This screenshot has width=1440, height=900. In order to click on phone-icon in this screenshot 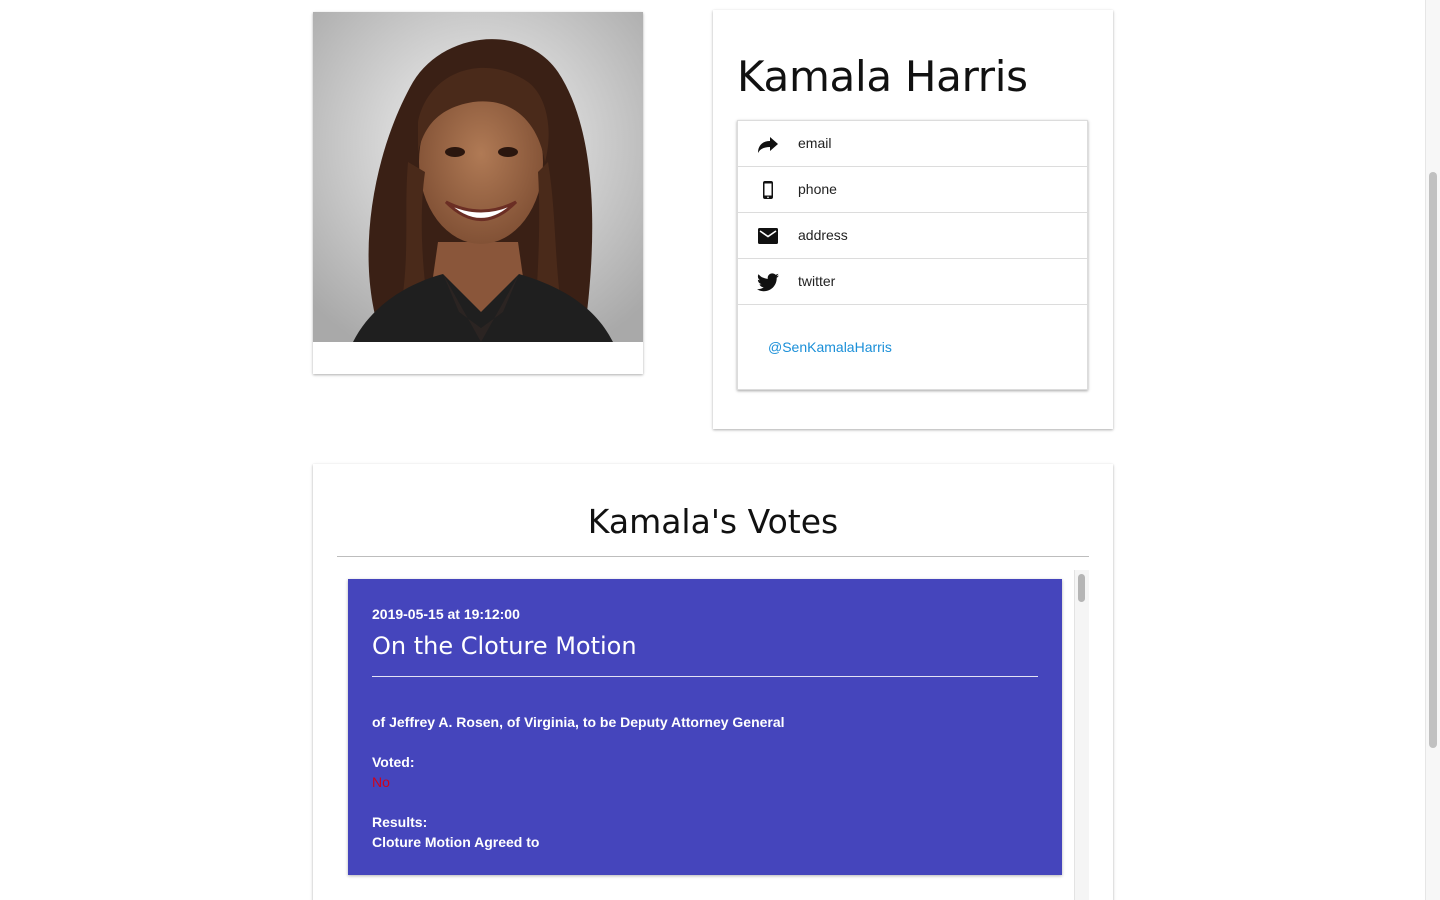, I will do `click(768, 190)`.